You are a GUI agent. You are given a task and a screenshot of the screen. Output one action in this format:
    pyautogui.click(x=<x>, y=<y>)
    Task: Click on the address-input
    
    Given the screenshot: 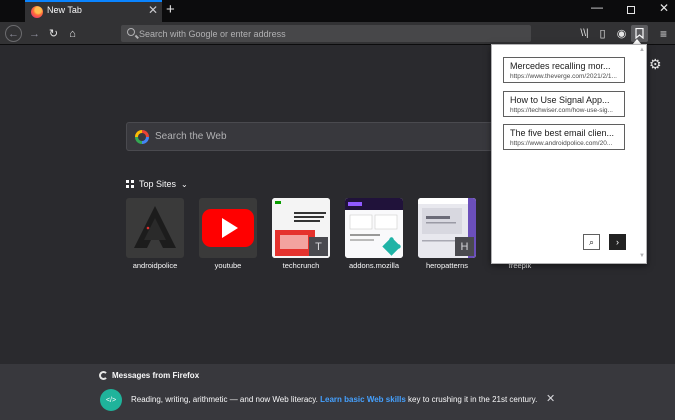 What is the action you would take?
    pyautogui.click(x=329, y=33)
    